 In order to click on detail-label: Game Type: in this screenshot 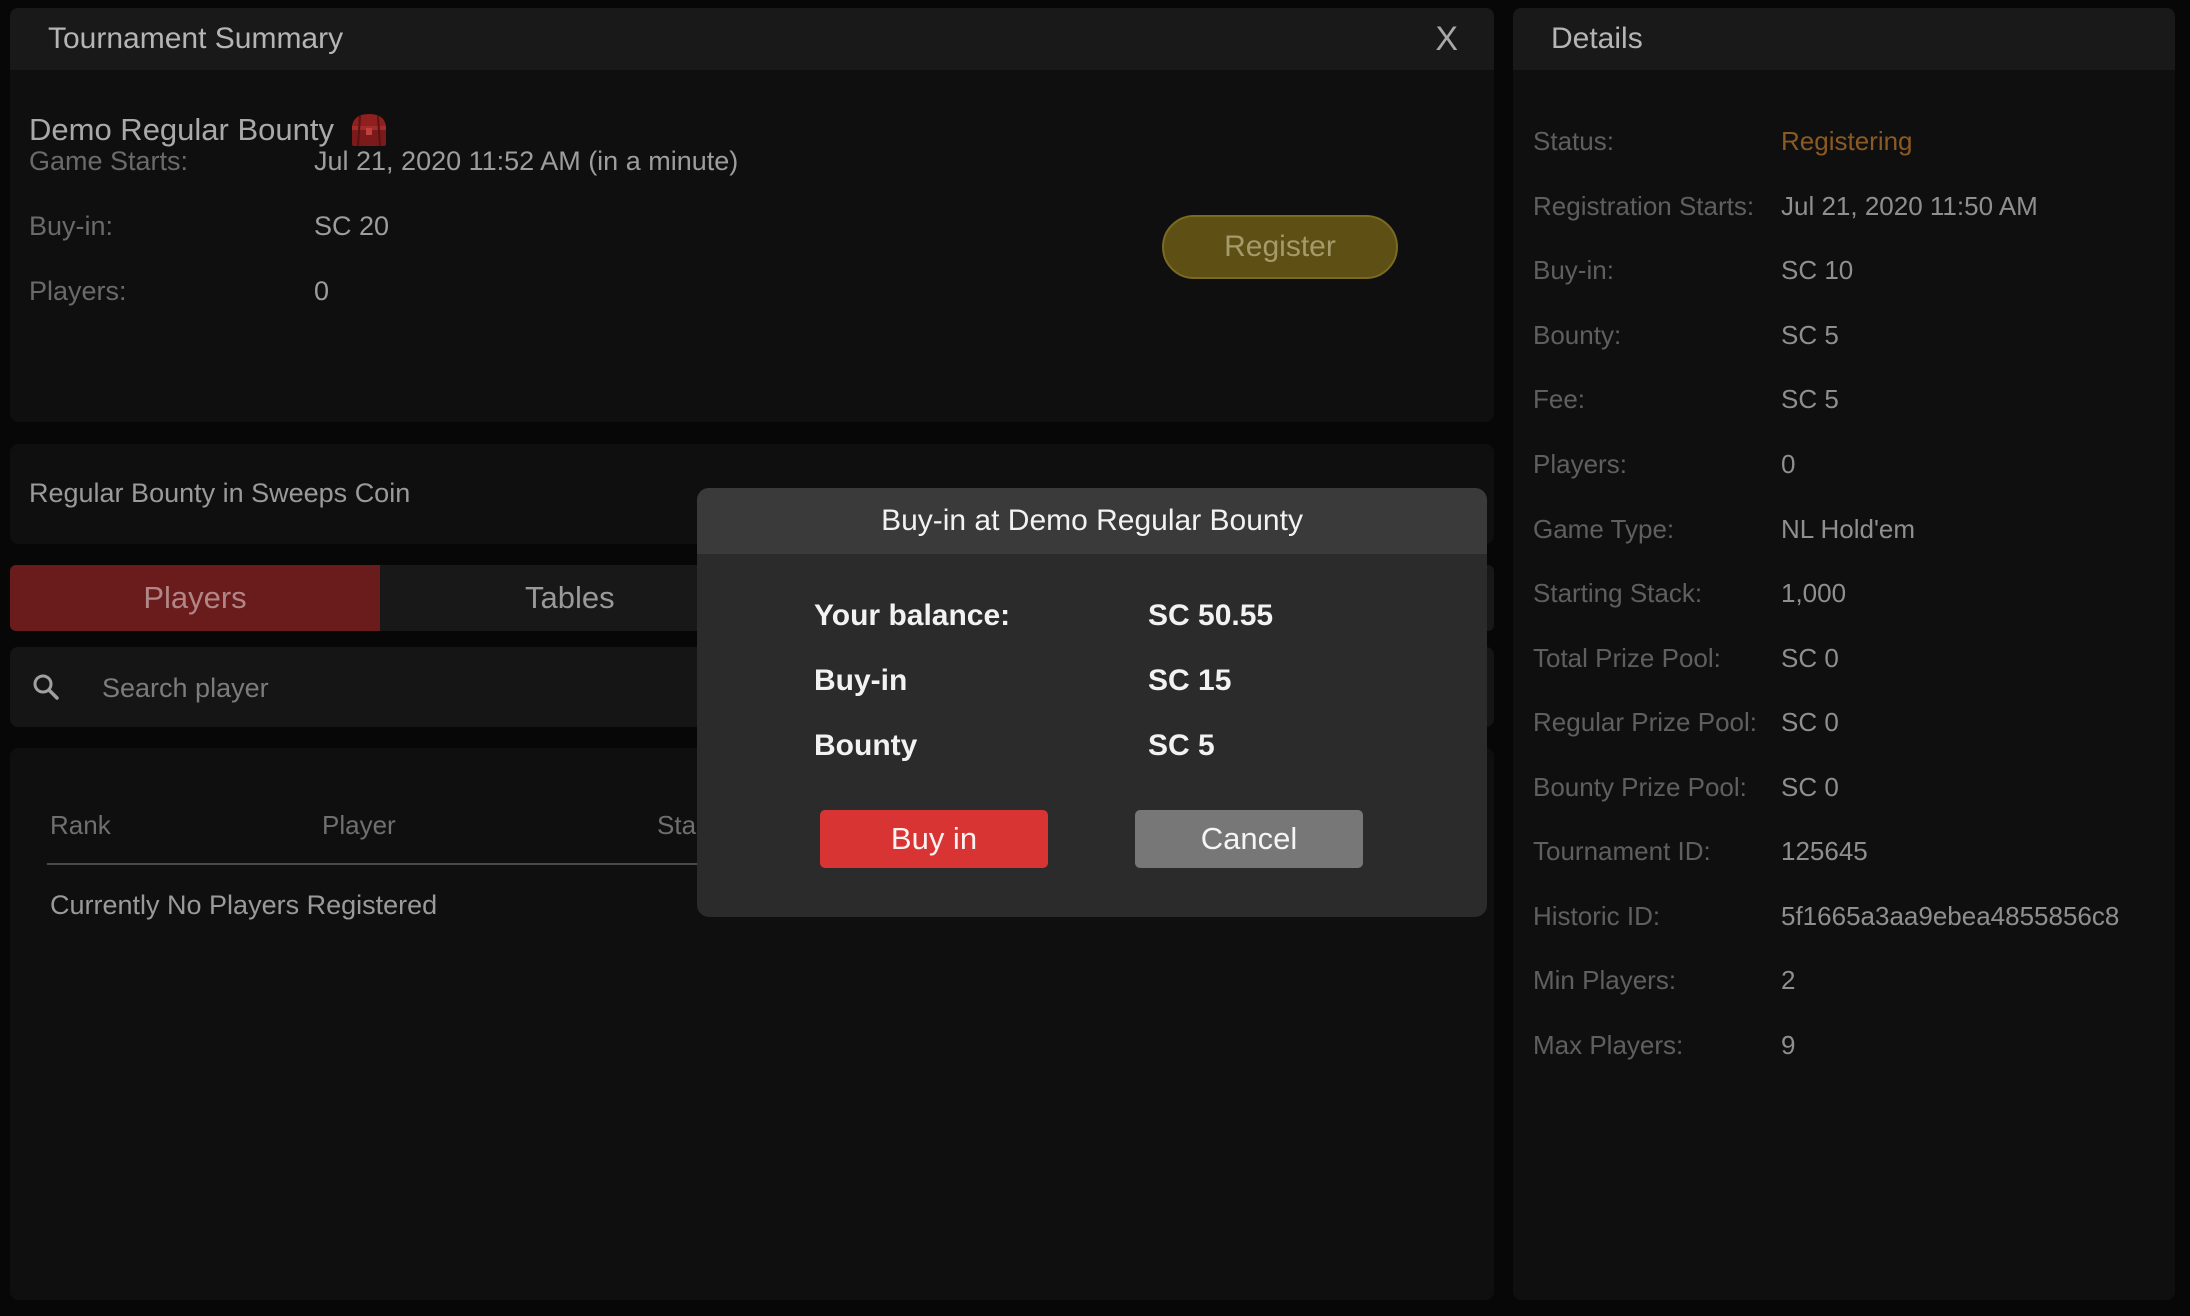, I will do `click(1604, 529)`.